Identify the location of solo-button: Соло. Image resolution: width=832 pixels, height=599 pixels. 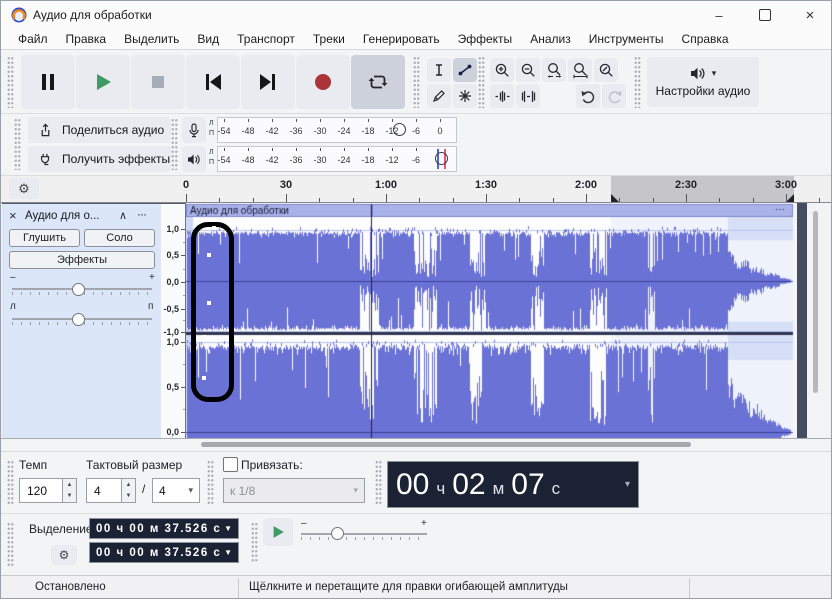
(119, 238).